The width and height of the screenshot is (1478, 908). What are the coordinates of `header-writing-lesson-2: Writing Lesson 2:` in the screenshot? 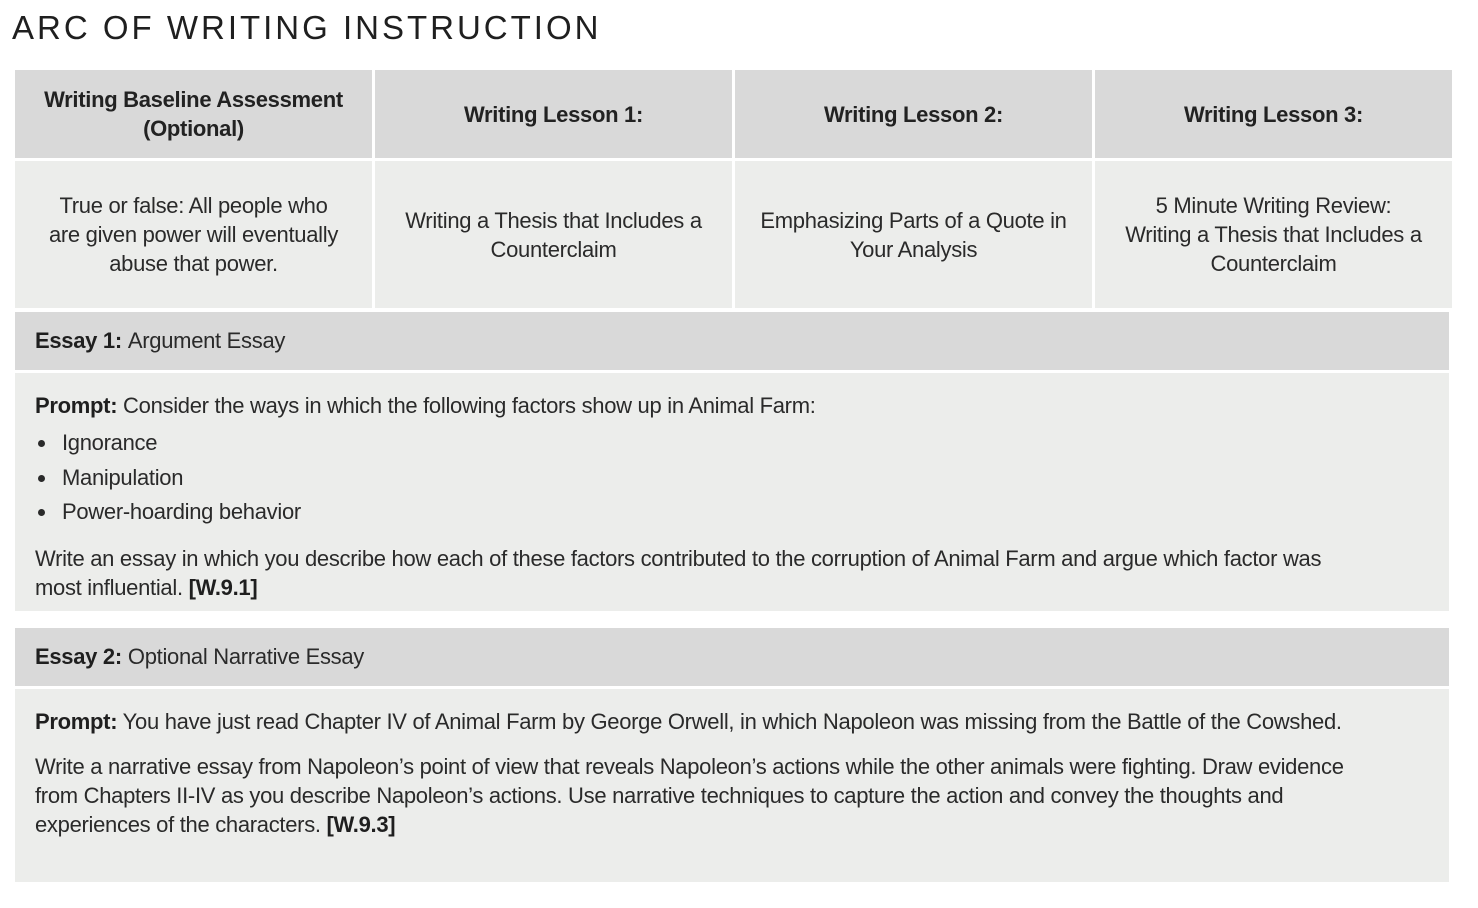 It's located at (913, 114).